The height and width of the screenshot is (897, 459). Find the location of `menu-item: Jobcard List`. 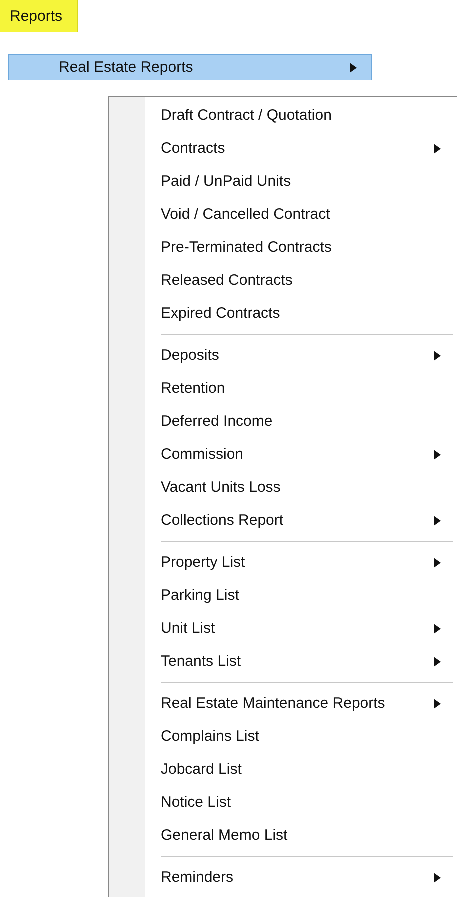

menu-item: Jobcard List is located at coordinates (282, 769).